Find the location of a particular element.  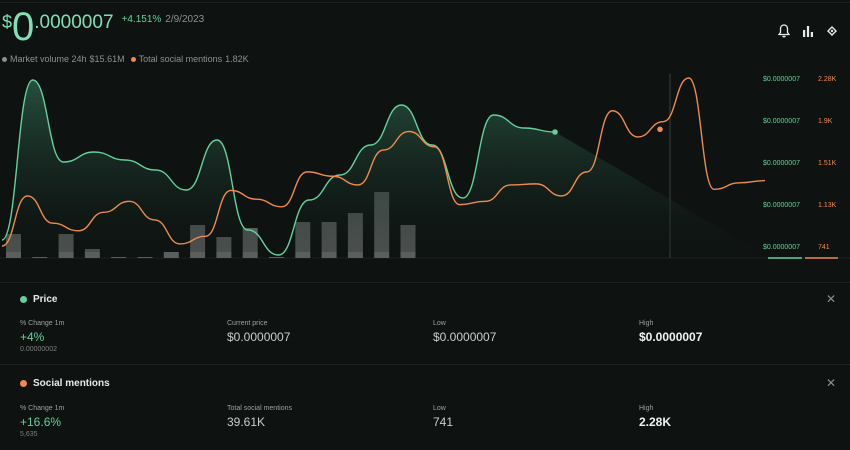

price-panel-title: Price is located at coordinates (38, 299).